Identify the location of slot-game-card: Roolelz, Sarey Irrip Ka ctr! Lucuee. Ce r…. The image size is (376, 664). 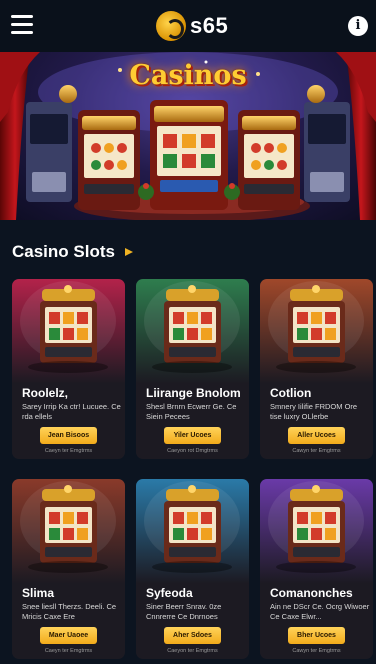
(68, 369).